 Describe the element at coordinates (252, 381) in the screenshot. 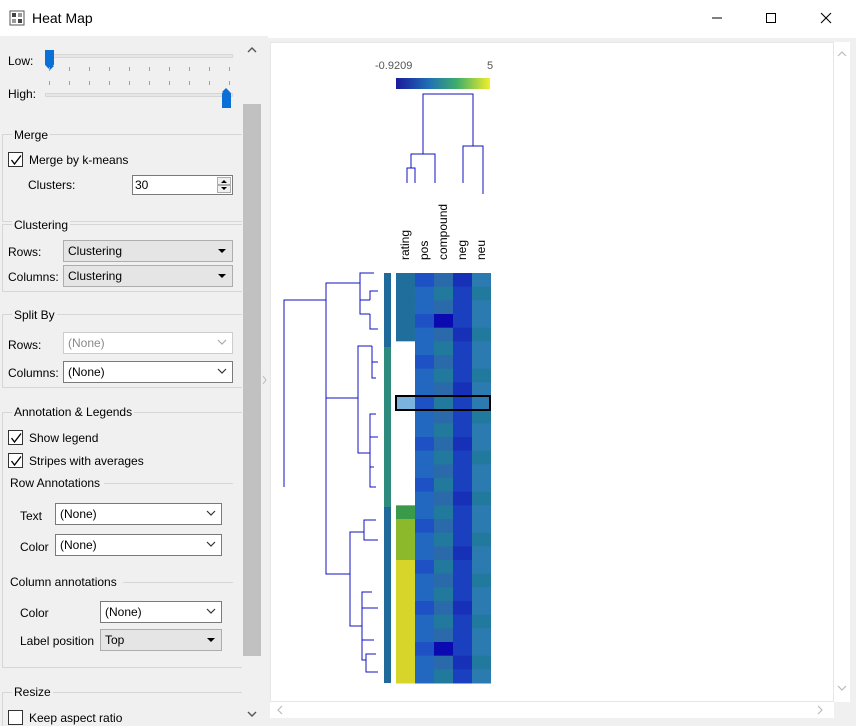

I see `control-panel-scrollbar` at that location.